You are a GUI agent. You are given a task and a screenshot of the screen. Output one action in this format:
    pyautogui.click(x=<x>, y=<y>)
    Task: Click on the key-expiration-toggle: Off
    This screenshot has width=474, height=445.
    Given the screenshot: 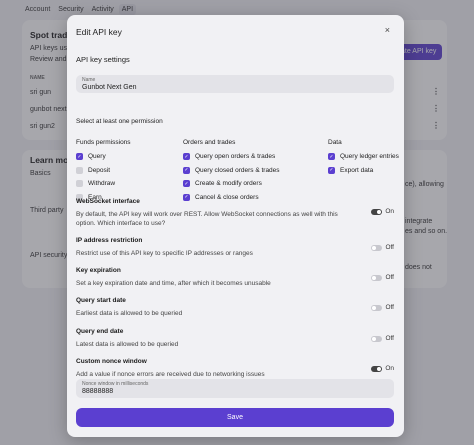 What is the action you would take?
    pyautogui.click(x=382, y=277)
    